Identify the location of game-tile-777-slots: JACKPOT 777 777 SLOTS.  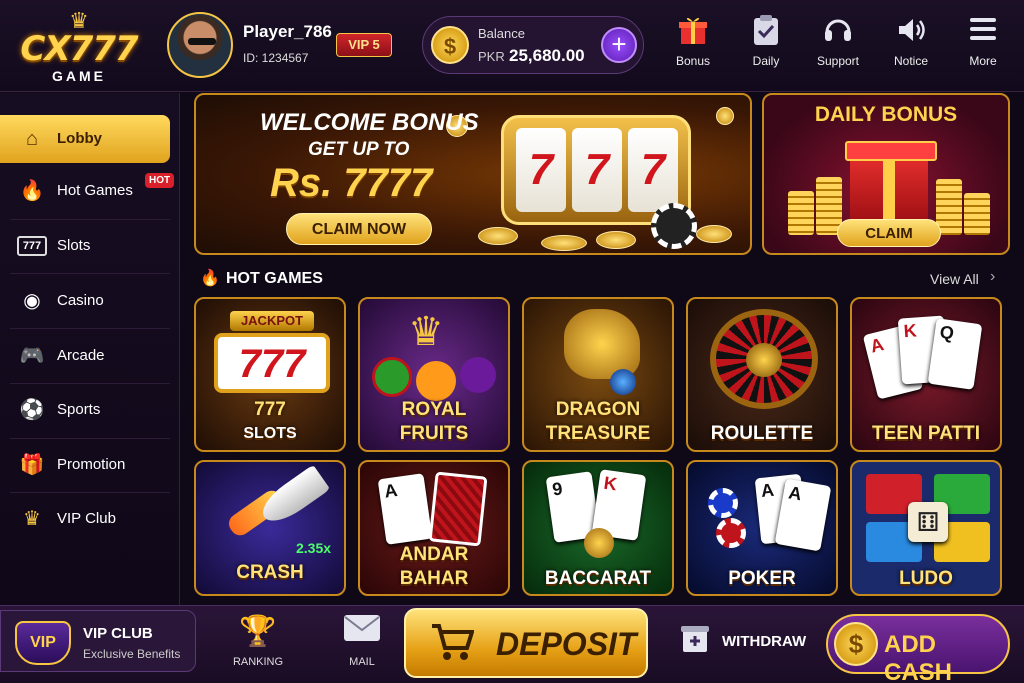
(270, 374).